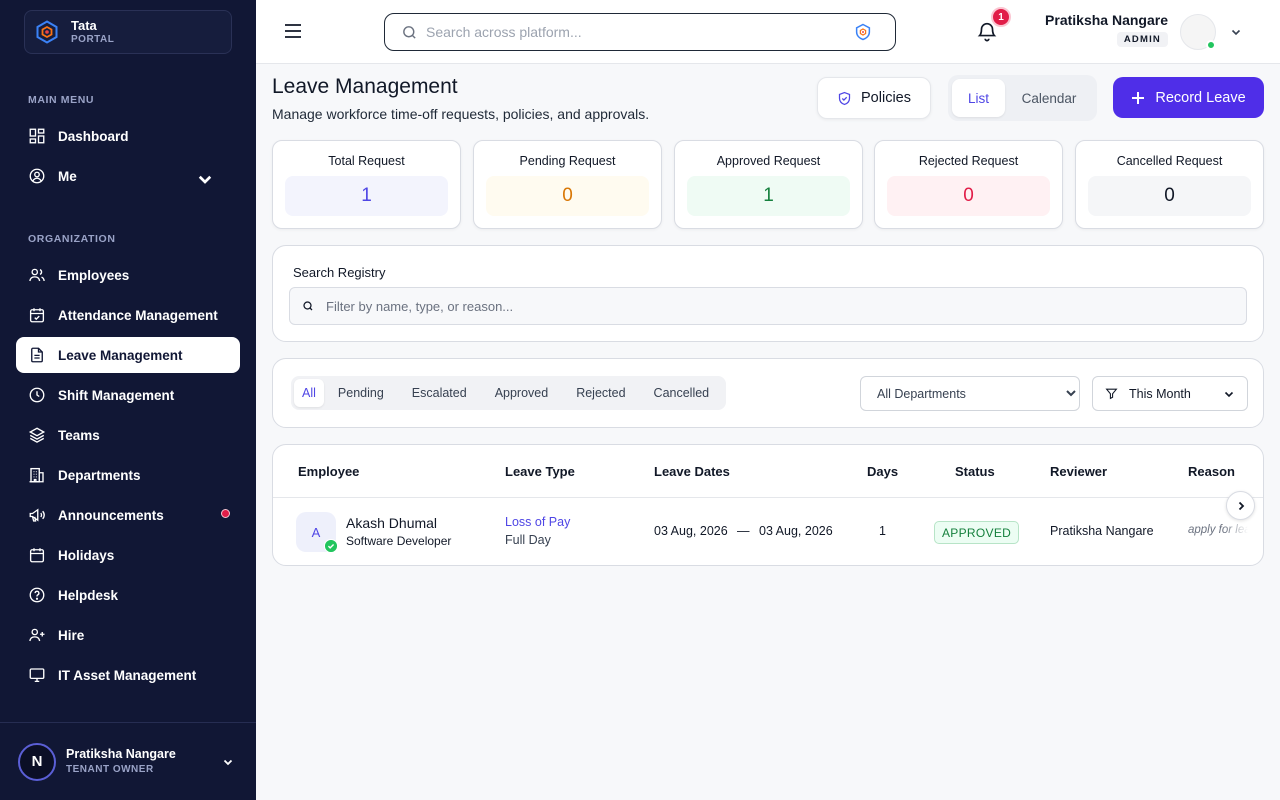 The image size is (1280, 800). I want to click on document-icon, so click(37, 355).